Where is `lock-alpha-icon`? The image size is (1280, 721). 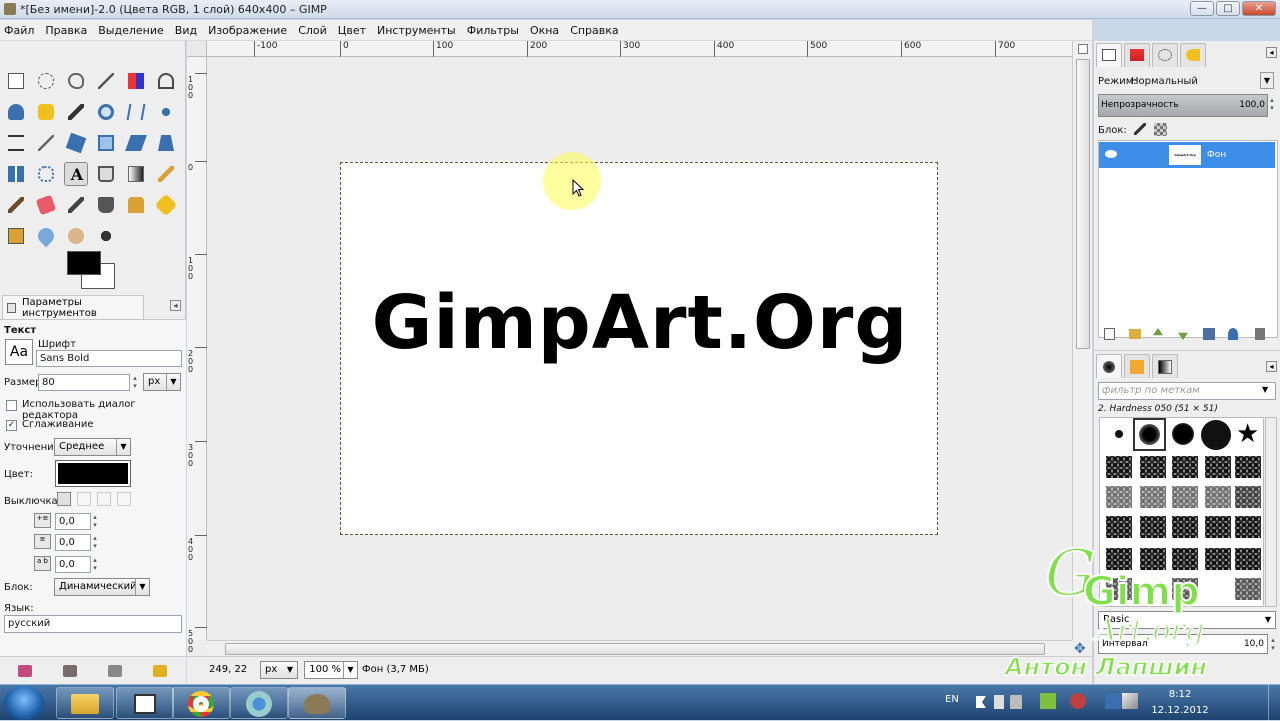 lock-alpha-icon is located at coordinates (1160, 129).